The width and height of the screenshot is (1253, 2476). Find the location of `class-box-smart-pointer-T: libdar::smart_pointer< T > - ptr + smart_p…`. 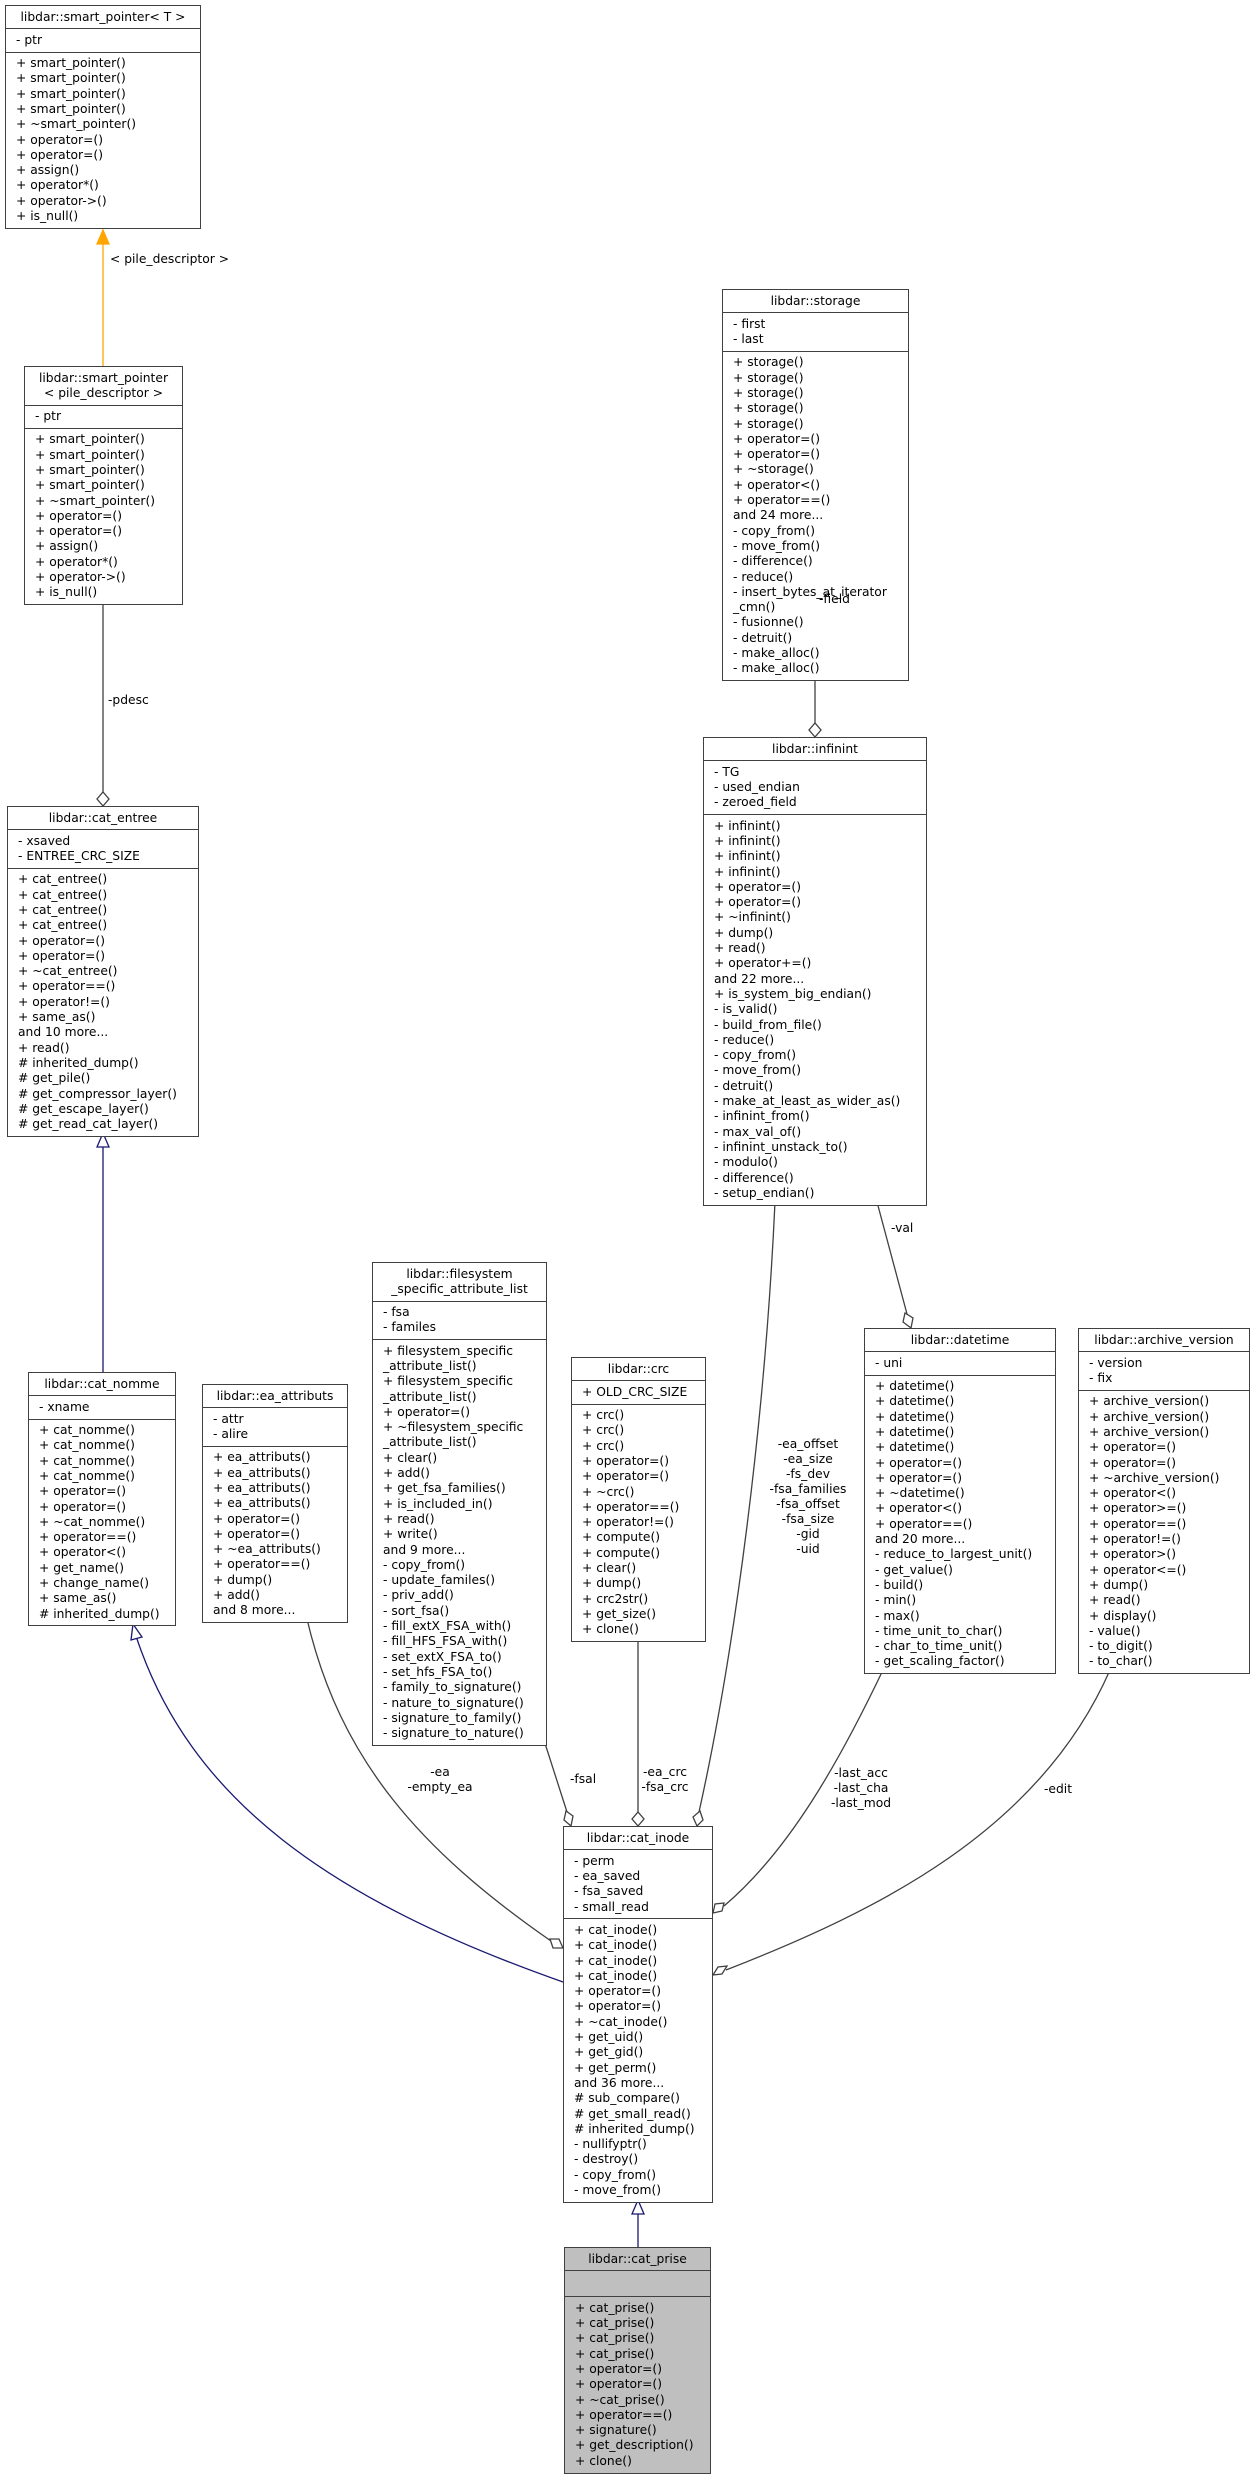

class-box-smart-pointer-T: libdar::smart_pointer< T > - ptr + smart_p… is located at coordinates (103, 117).